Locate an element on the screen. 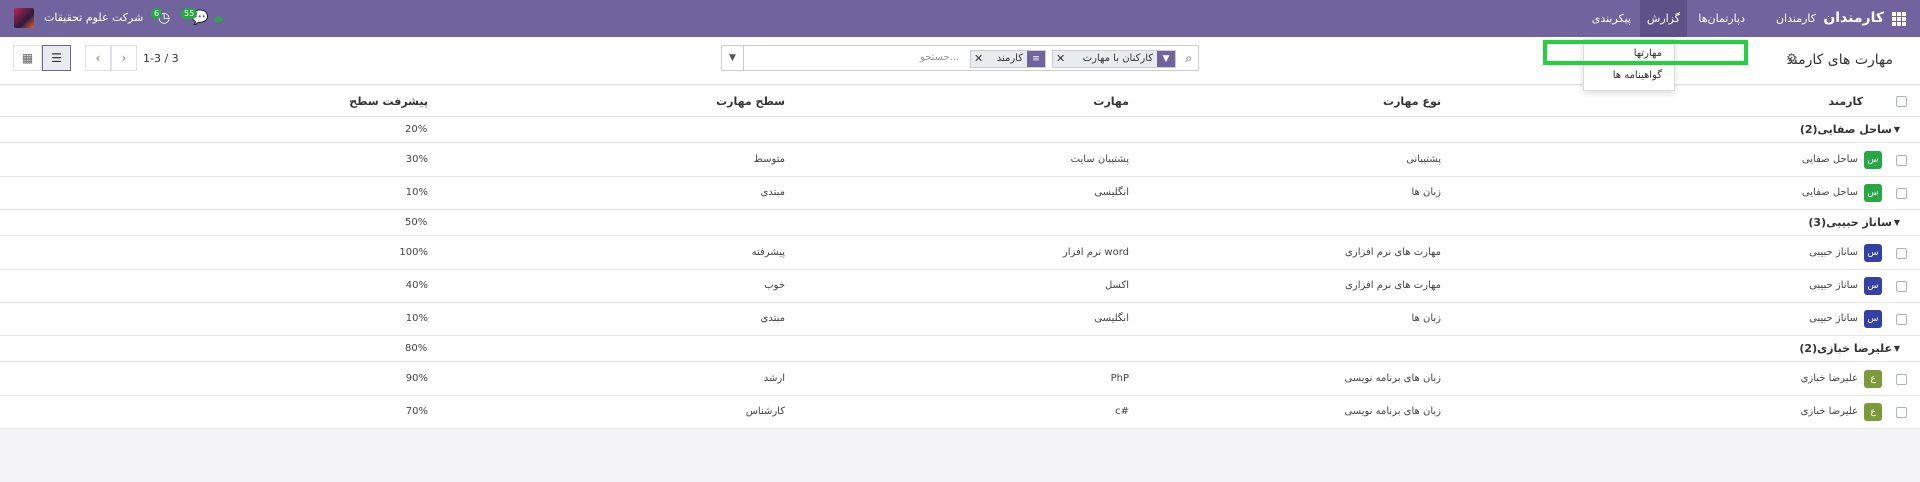 This screenshot has width=1920, height=482. messages-count-badge: 55 is located at coordinates (189, 13).